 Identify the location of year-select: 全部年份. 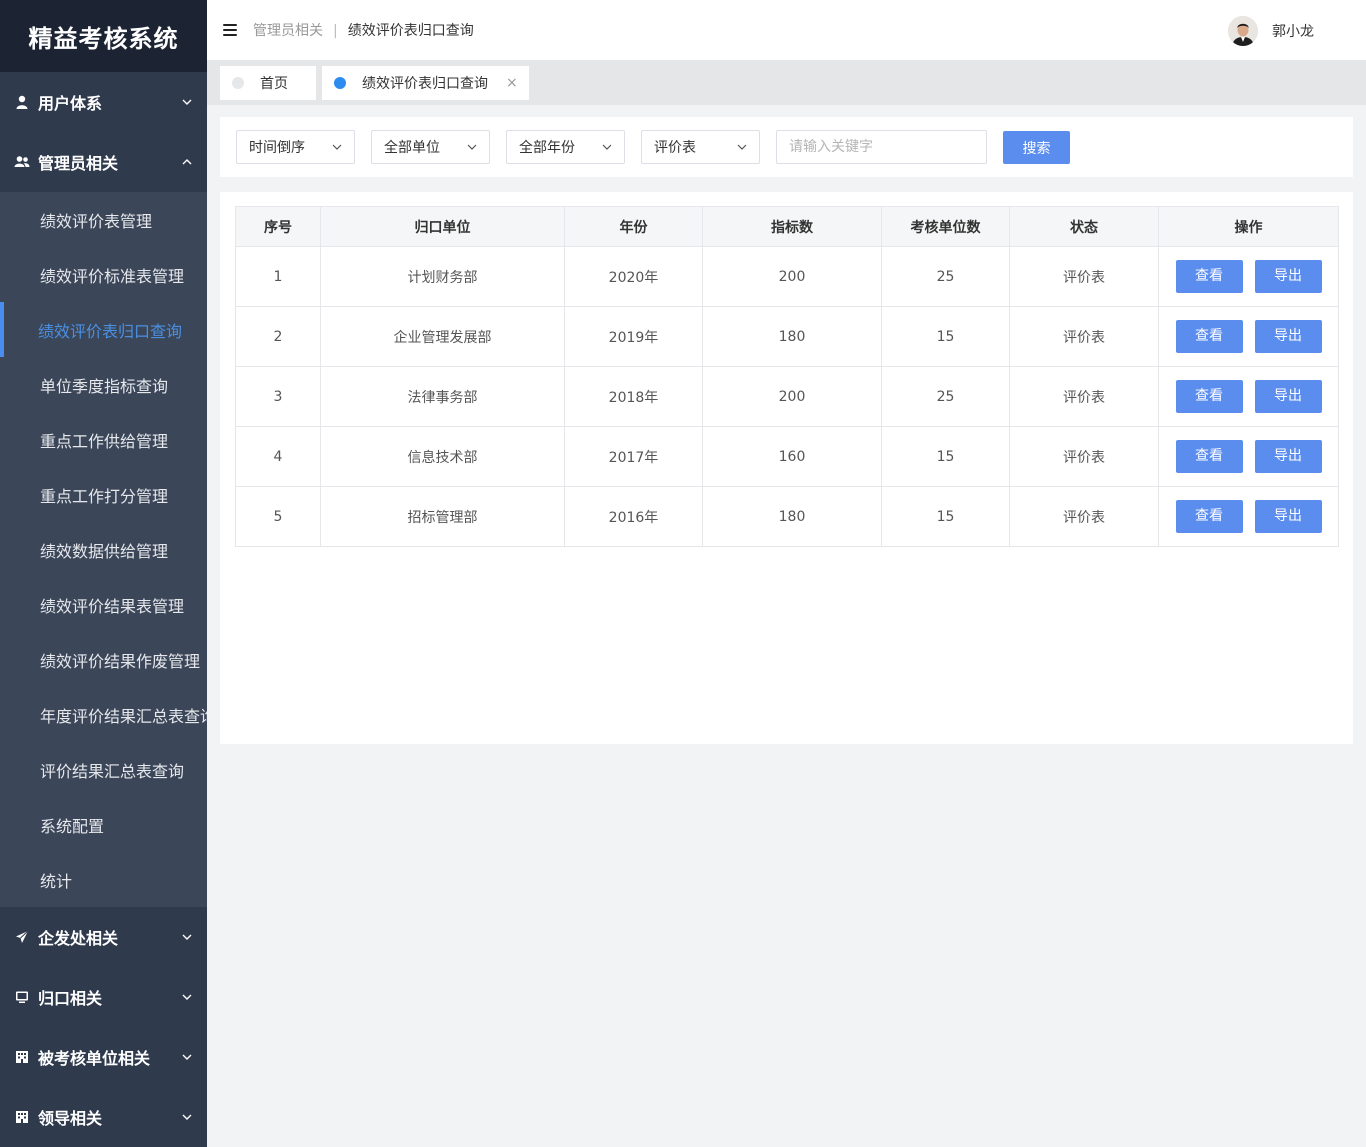
(565, 147).